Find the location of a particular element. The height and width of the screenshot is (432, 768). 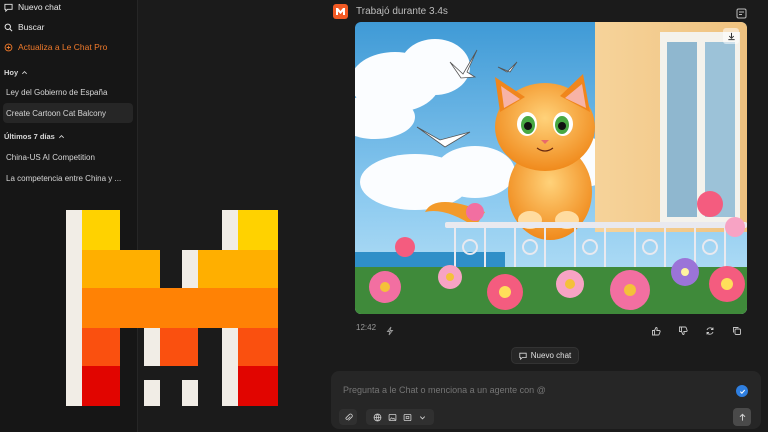

send-button is located at coordinates (742, 417).